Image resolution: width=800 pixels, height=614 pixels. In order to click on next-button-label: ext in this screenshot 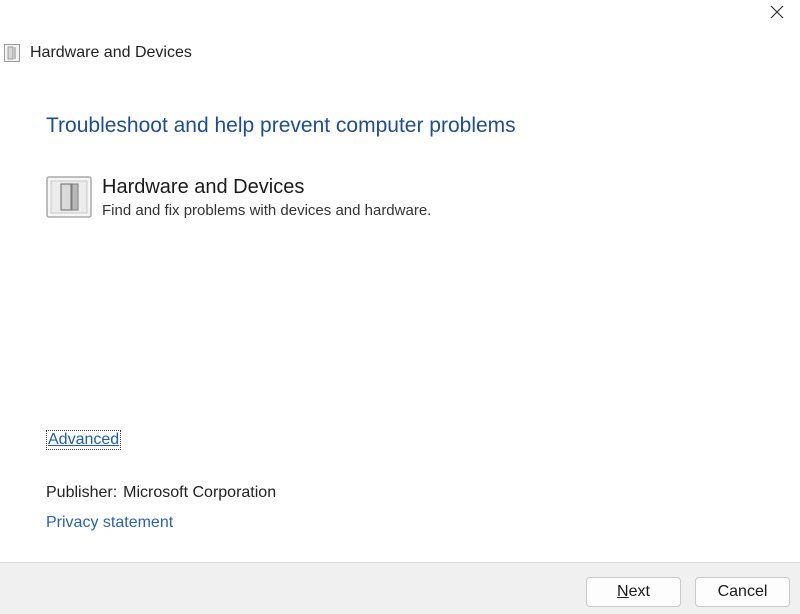, I will do `click(639, 591)`.